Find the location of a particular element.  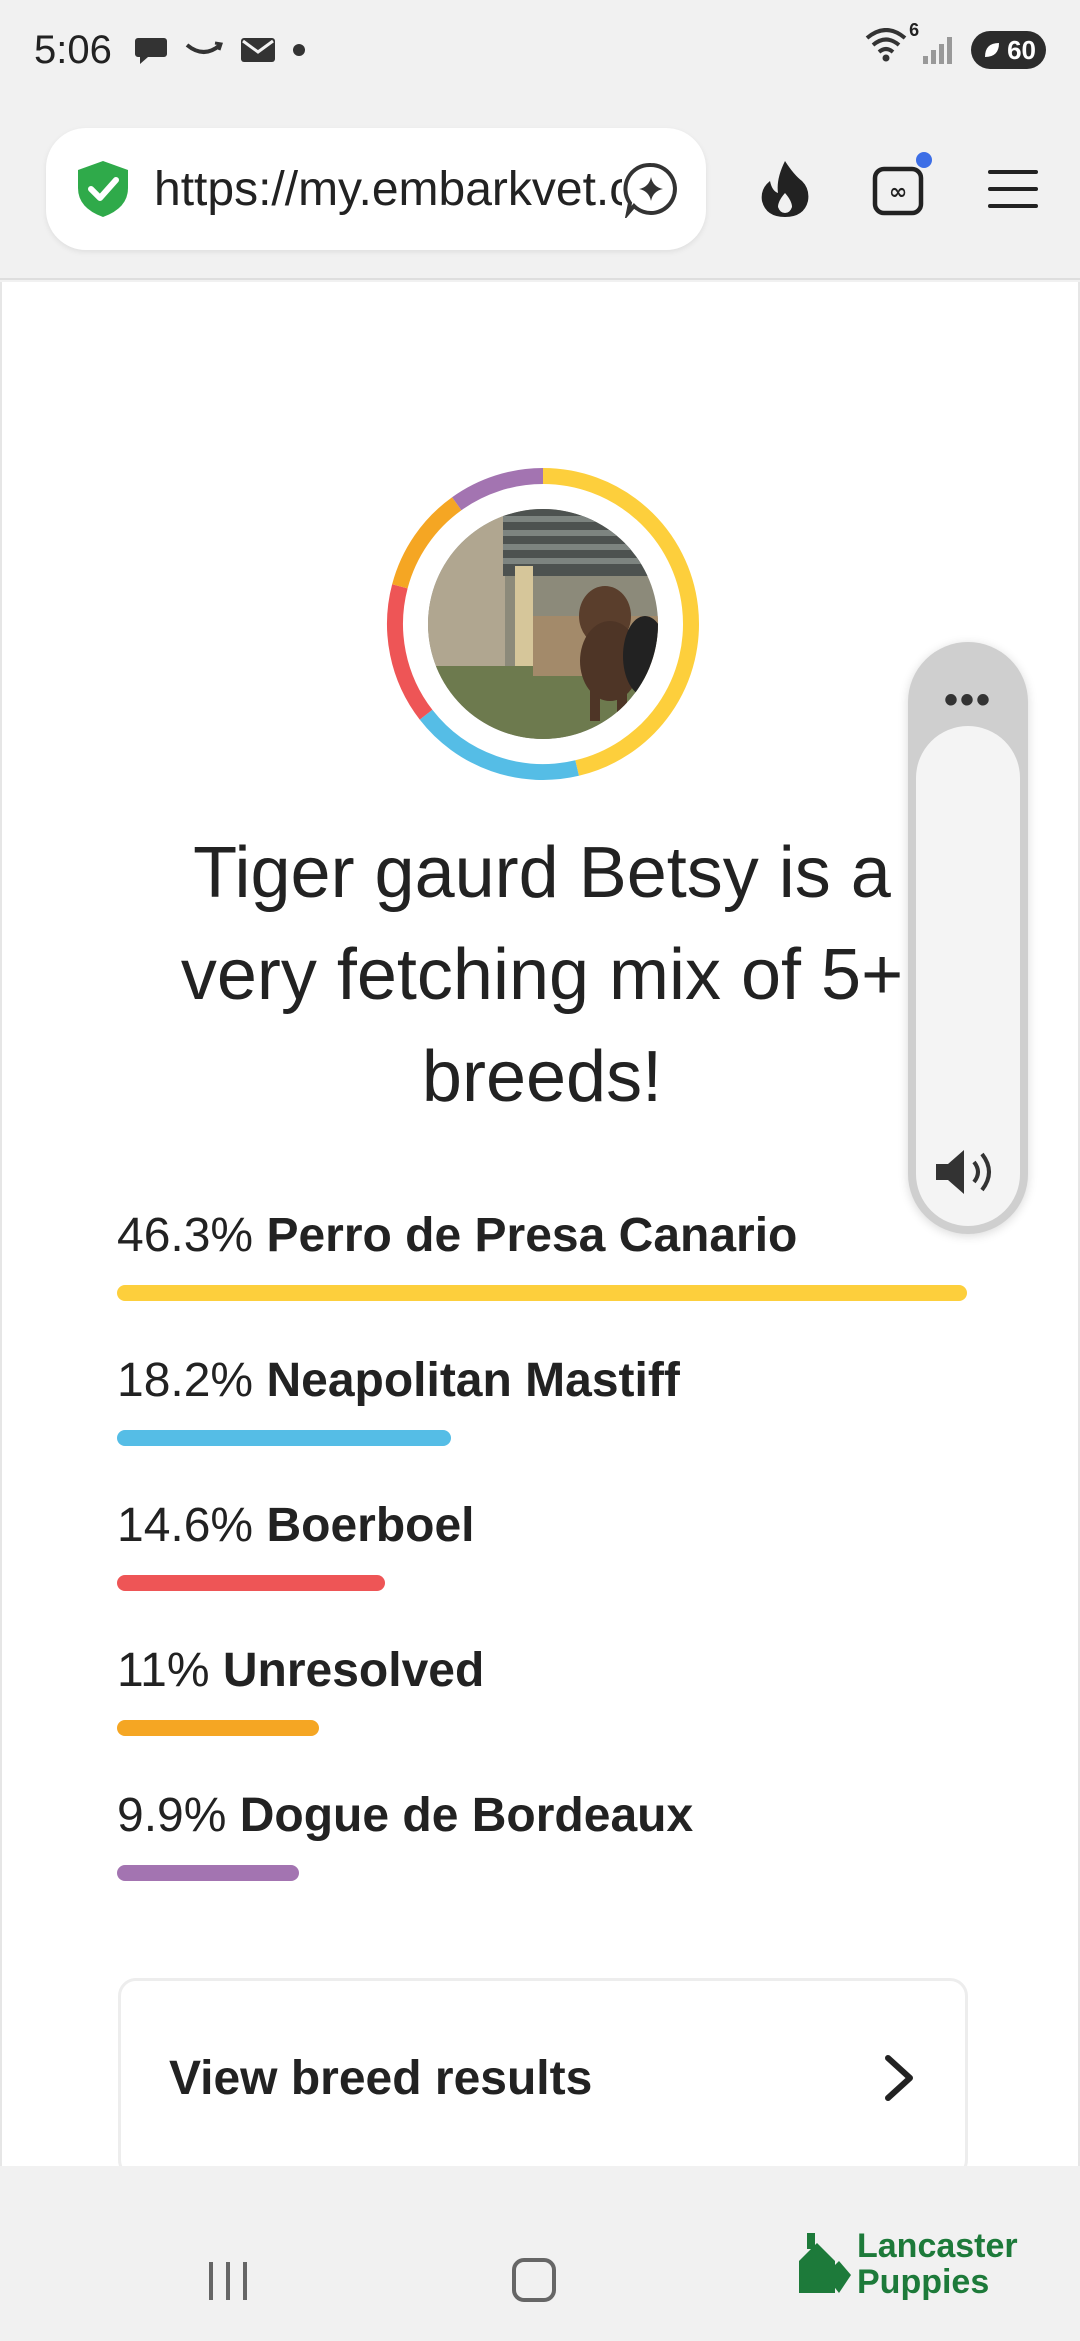

system-nav-bar: Lancaster Puppies is located at coordinates (540, 2254).